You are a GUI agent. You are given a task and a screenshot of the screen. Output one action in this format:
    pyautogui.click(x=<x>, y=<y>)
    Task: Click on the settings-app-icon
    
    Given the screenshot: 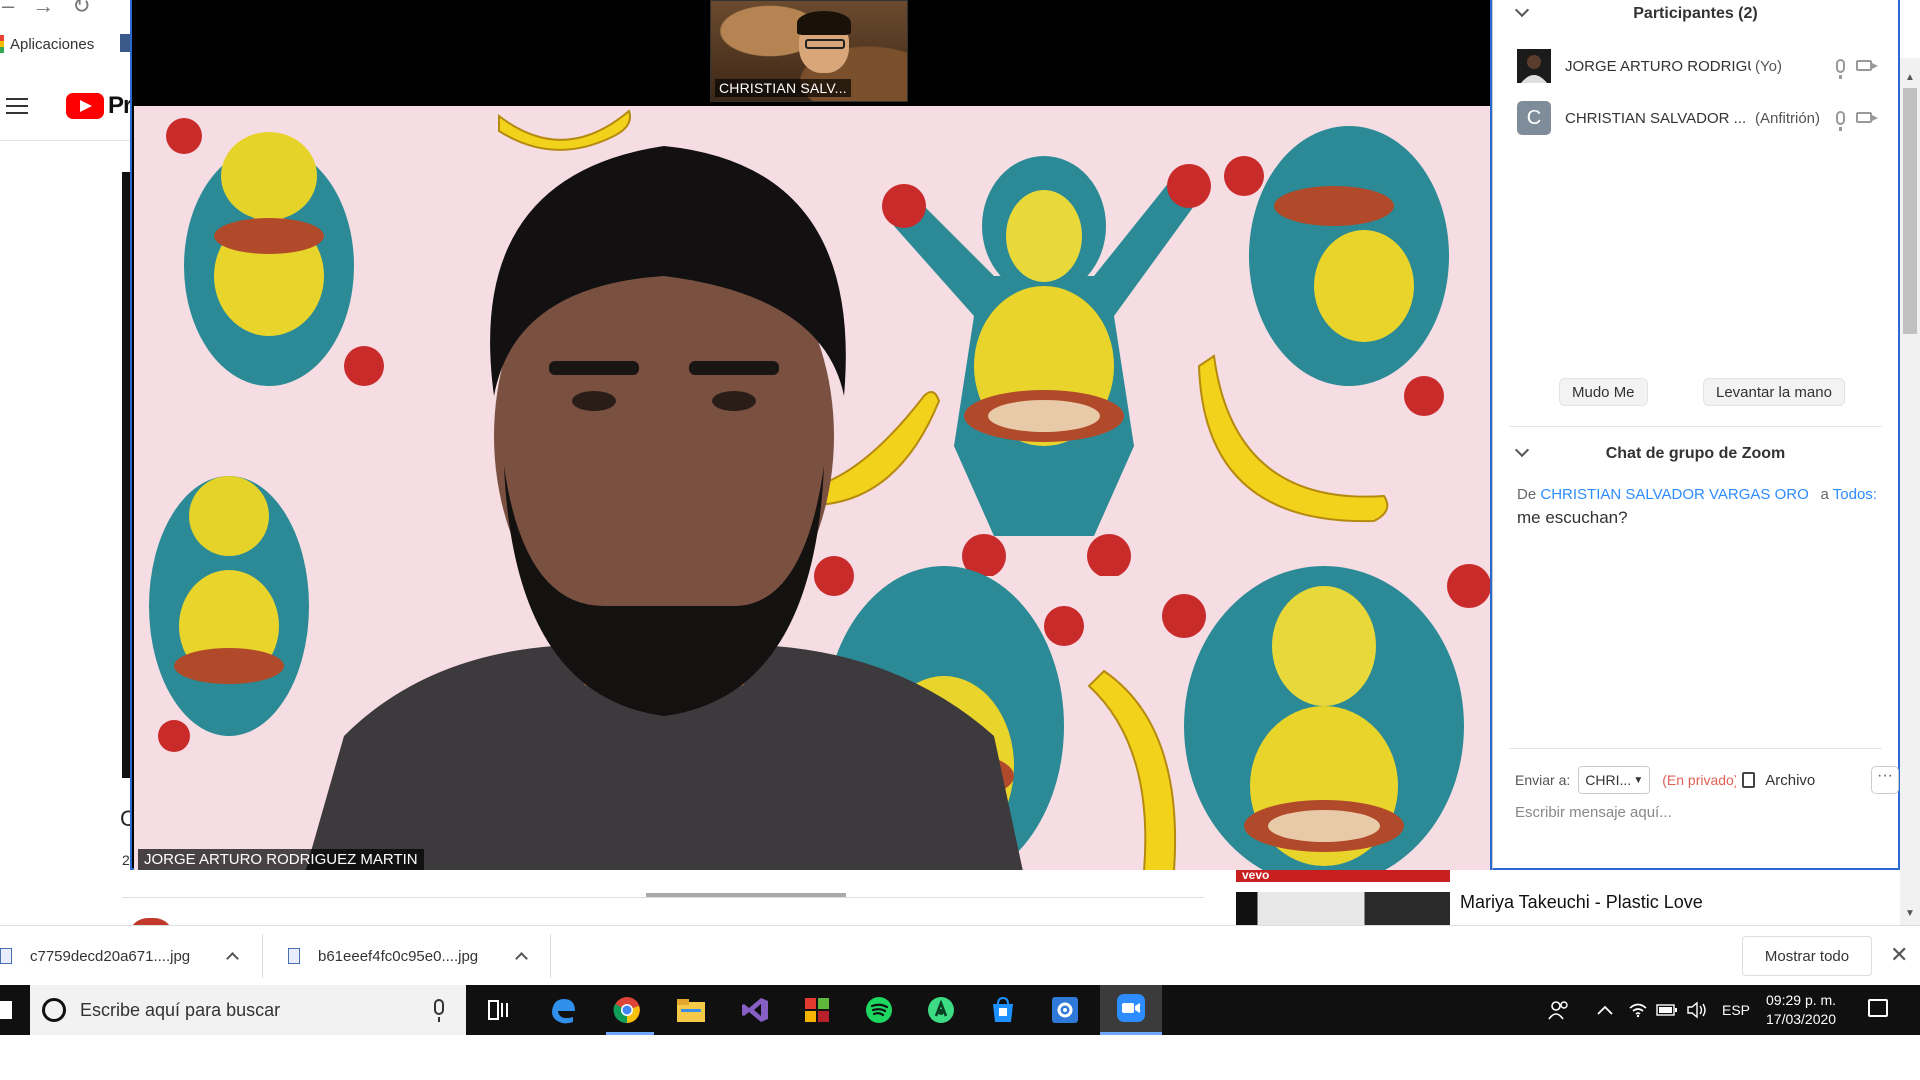 What is the action you would take?
    pyautogui.click(x=1065, y=1010)
    